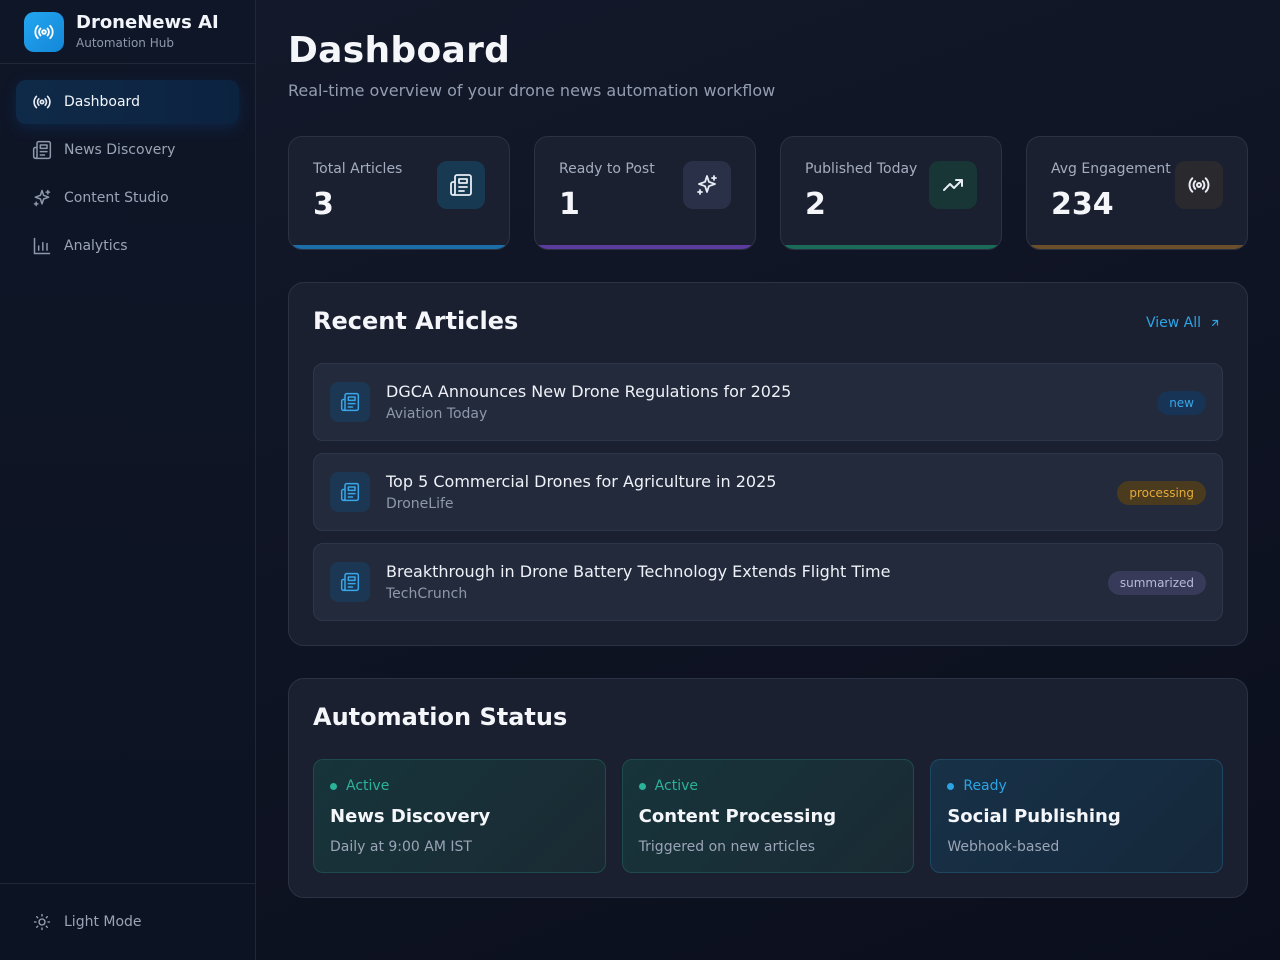  I want to click on automation-name: News Discovery, so click(410, 816).